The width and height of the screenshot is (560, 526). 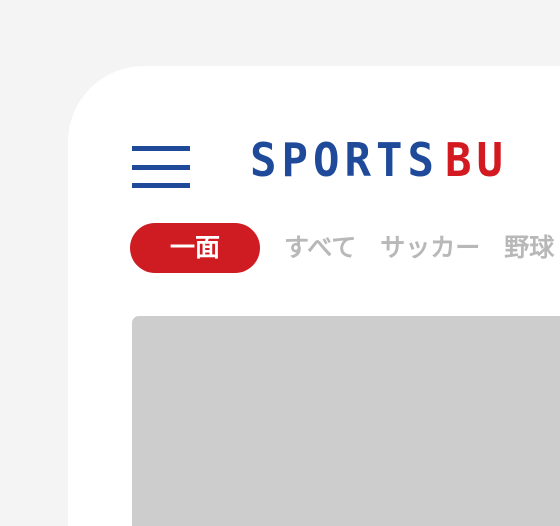 I want to click on logo-text-bu: BU, so click(x=476, y=160).